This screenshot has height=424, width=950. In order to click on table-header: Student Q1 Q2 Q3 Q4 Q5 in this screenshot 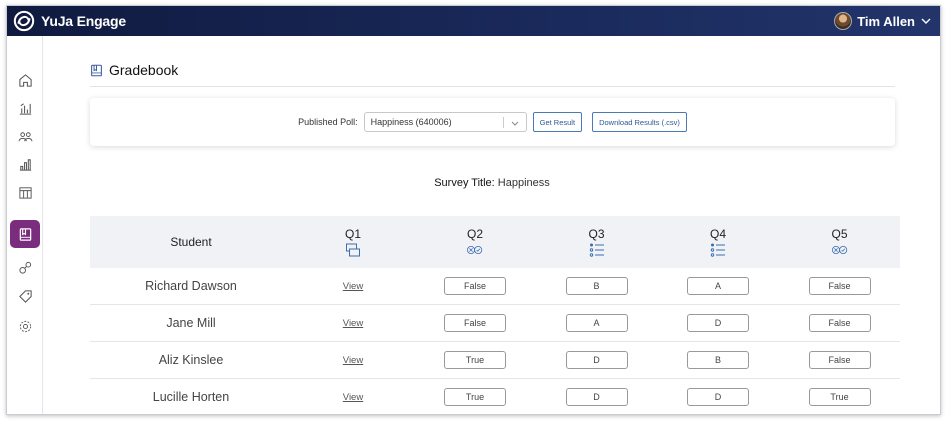, I will do `click(495, 242)`.